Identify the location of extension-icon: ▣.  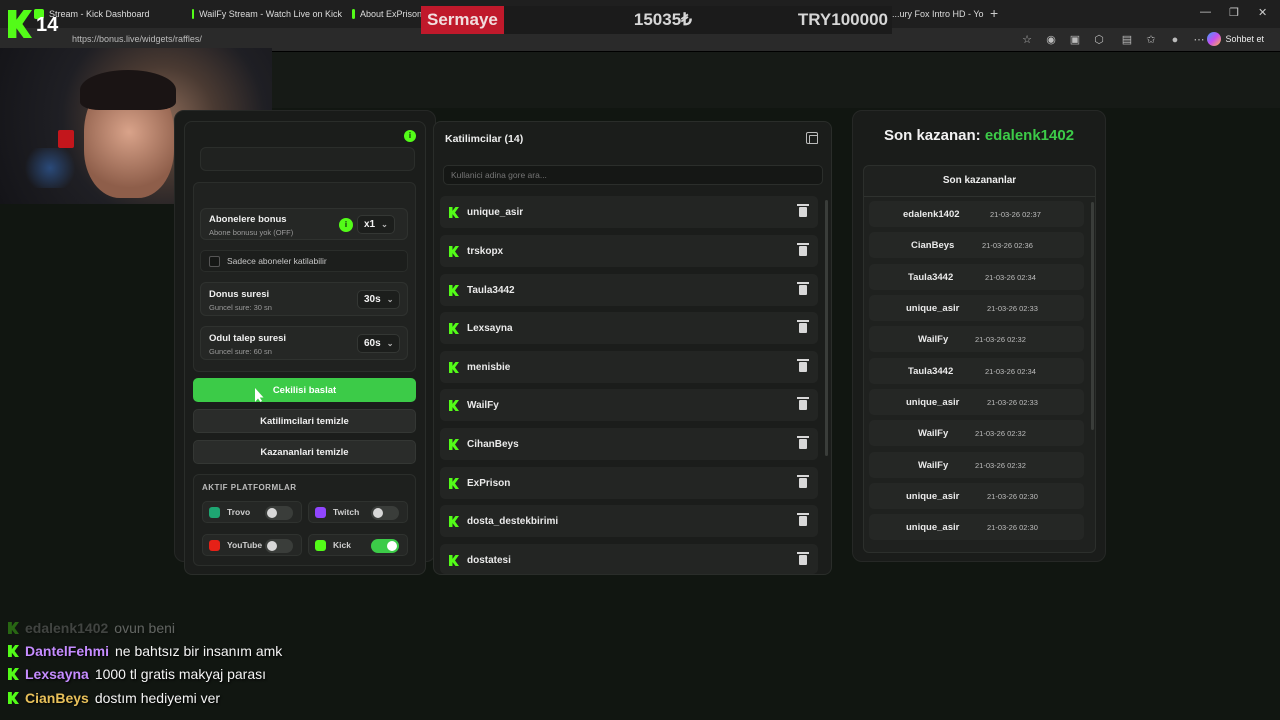
(1075, 40).